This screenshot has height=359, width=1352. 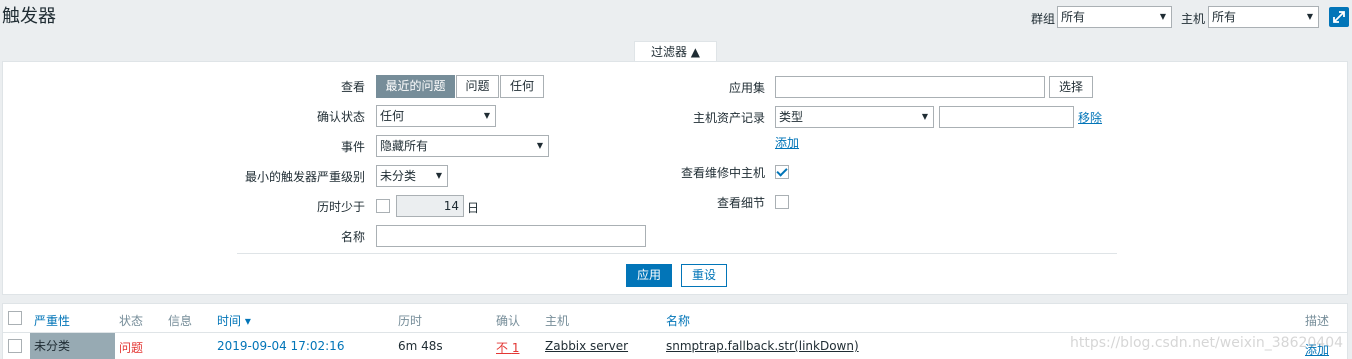 What do you see at coordinates (704, 275) in the screenshot?
I see `reset-button: 重设` at bounding box center [704, 275].